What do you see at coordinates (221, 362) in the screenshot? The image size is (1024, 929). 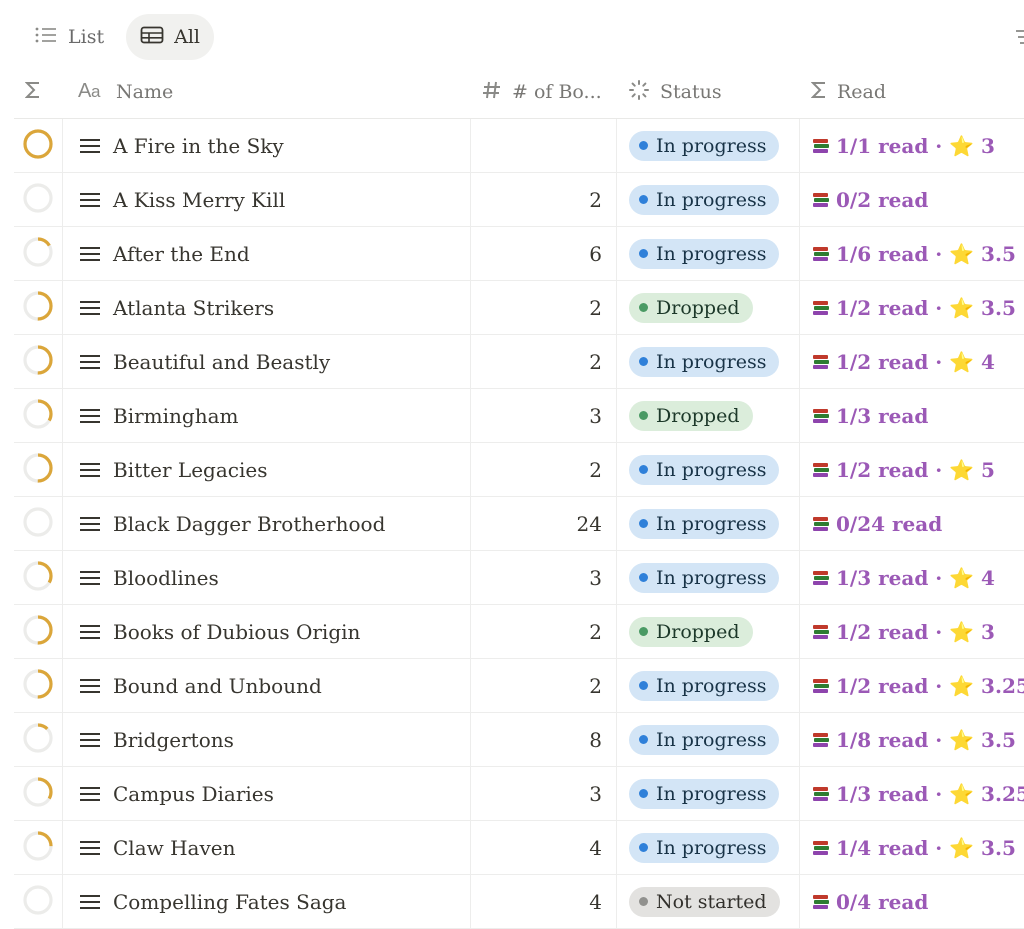 I see `series-name: Beautiful and Beastly` at bounding box center [221, 362].